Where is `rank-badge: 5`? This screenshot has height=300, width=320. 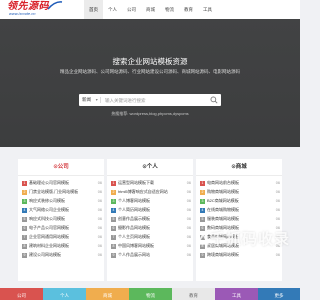 rank-badge: 5 is located at coordinates (202, 219).